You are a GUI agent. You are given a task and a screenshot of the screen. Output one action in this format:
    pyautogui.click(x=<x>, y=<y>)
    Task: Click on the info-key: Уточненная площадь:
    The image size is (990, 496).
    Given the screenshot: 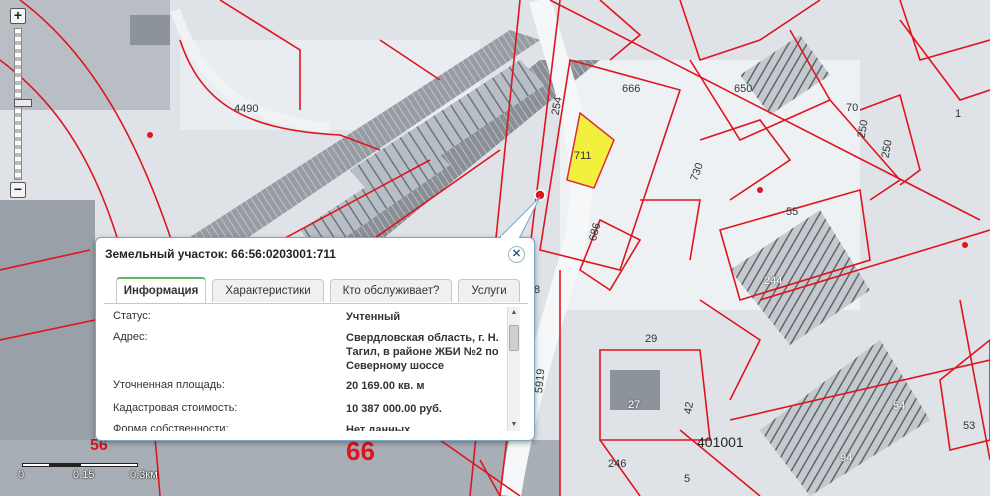 What is the action you would take?
    pyautogui.click(x=169, y=385)
    